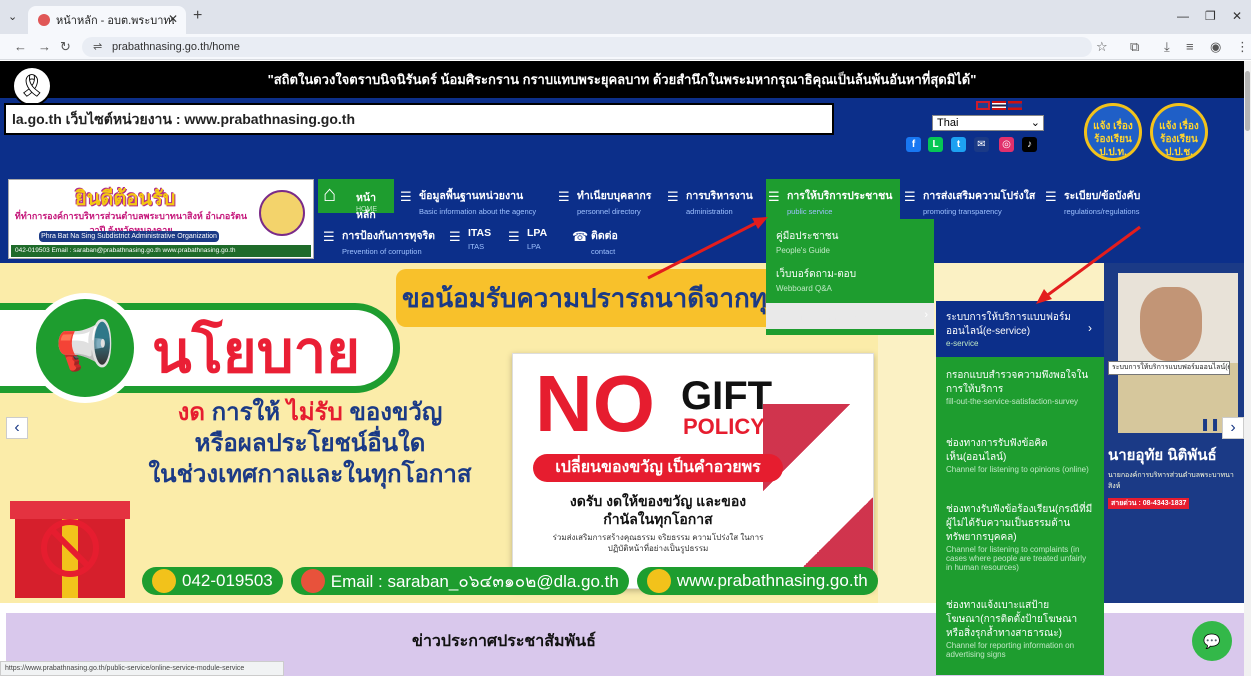 This screenshot has height=676, width=1251. Describe the element at coordinates (1210, 16) in the screenshot. I see `restore-icon: ❐` at that location.